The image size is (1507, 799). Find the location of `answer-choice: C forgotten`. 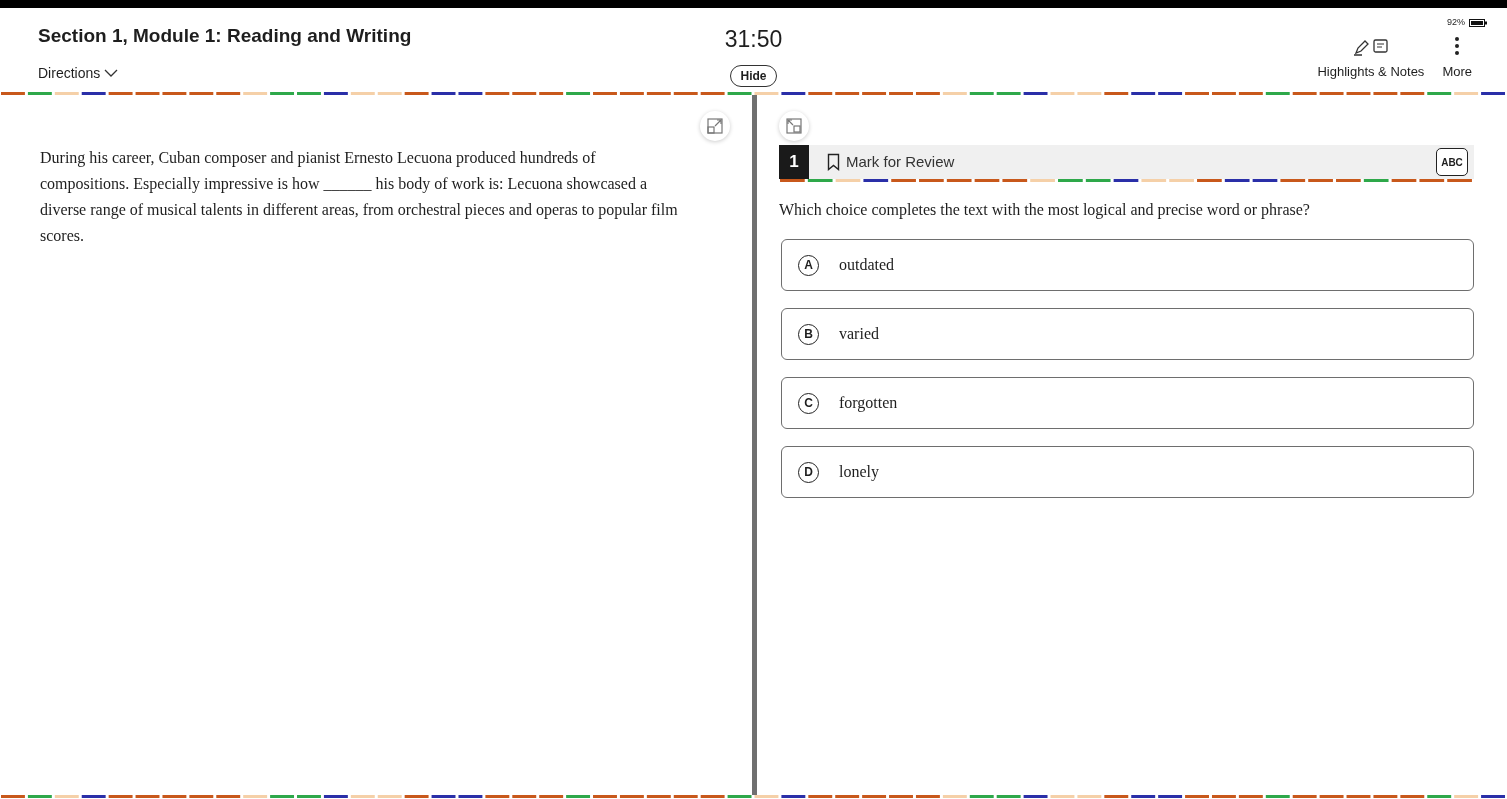

answer-choice: C forgotten is located at coordinates (1127, 403).